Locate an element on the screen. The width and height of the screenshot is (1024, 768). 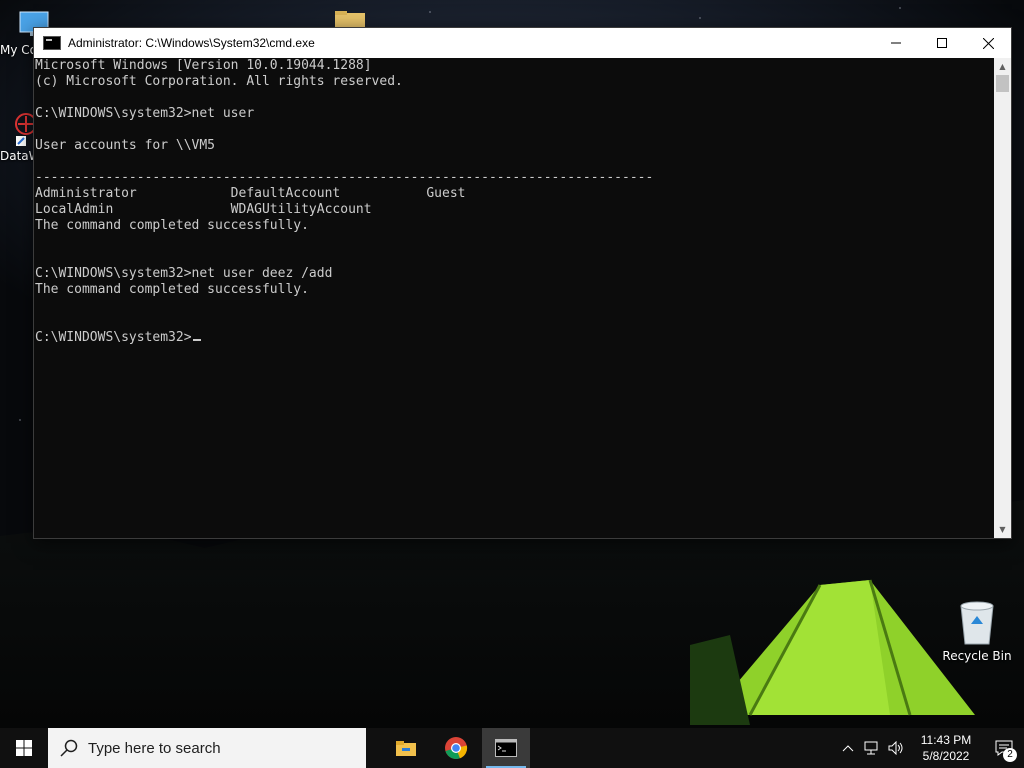
maximize-button is located at coordinates (942, 43).